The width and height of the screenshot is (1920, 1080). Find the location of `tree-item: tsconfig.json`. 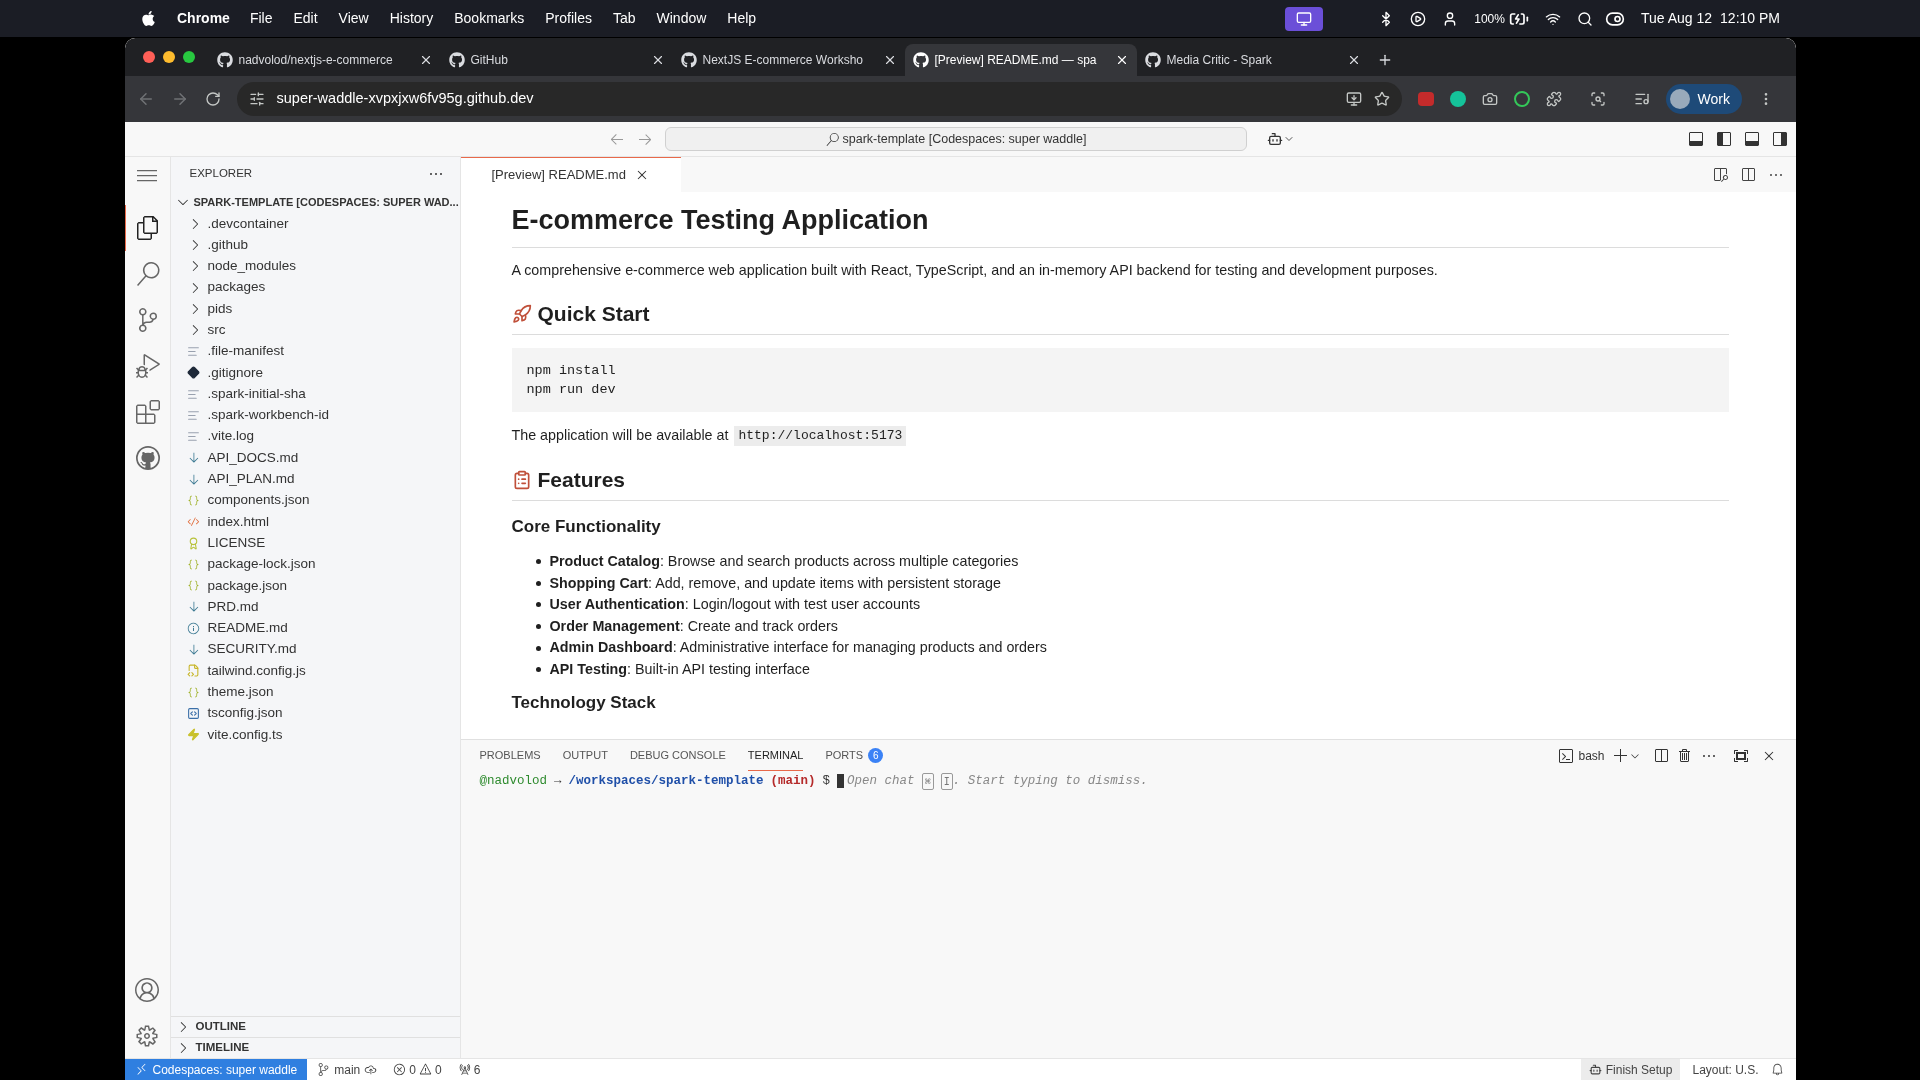

tree-item: tsconfig.json is located at coordinates (315, 713).